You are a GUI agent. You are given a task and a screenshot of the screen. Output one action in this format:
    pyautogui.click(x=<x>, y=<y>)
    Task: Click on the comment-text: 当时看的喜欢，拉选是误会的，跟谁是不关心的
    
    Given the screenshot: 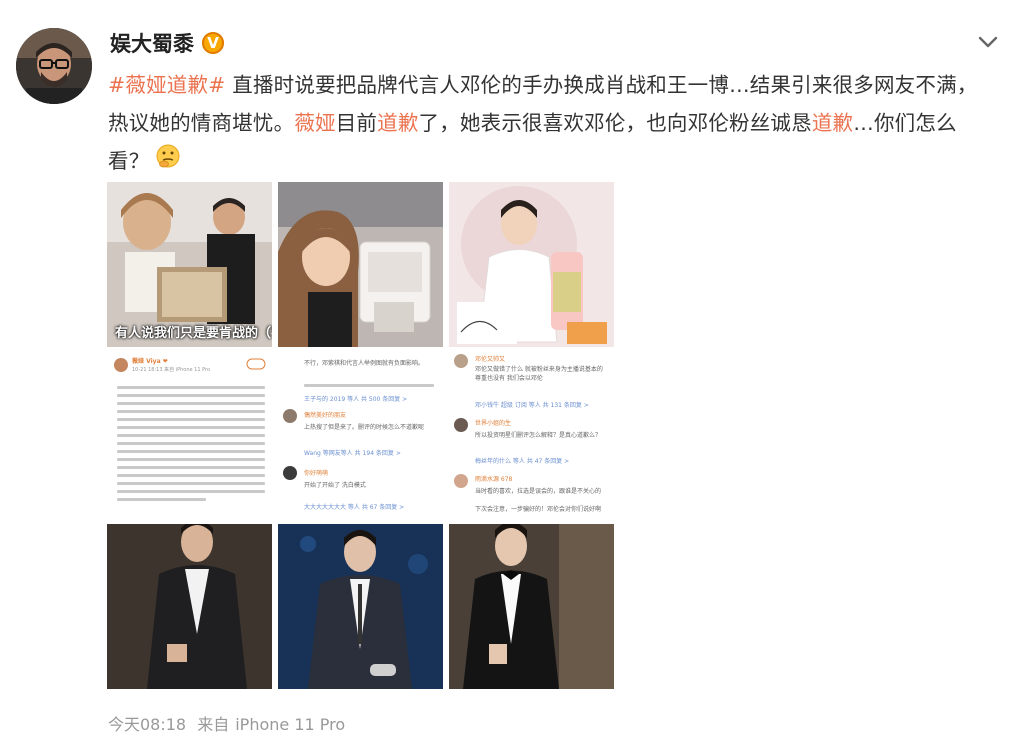 What is the action you would take?
    pyautogui.click(x=538, y=491)
    